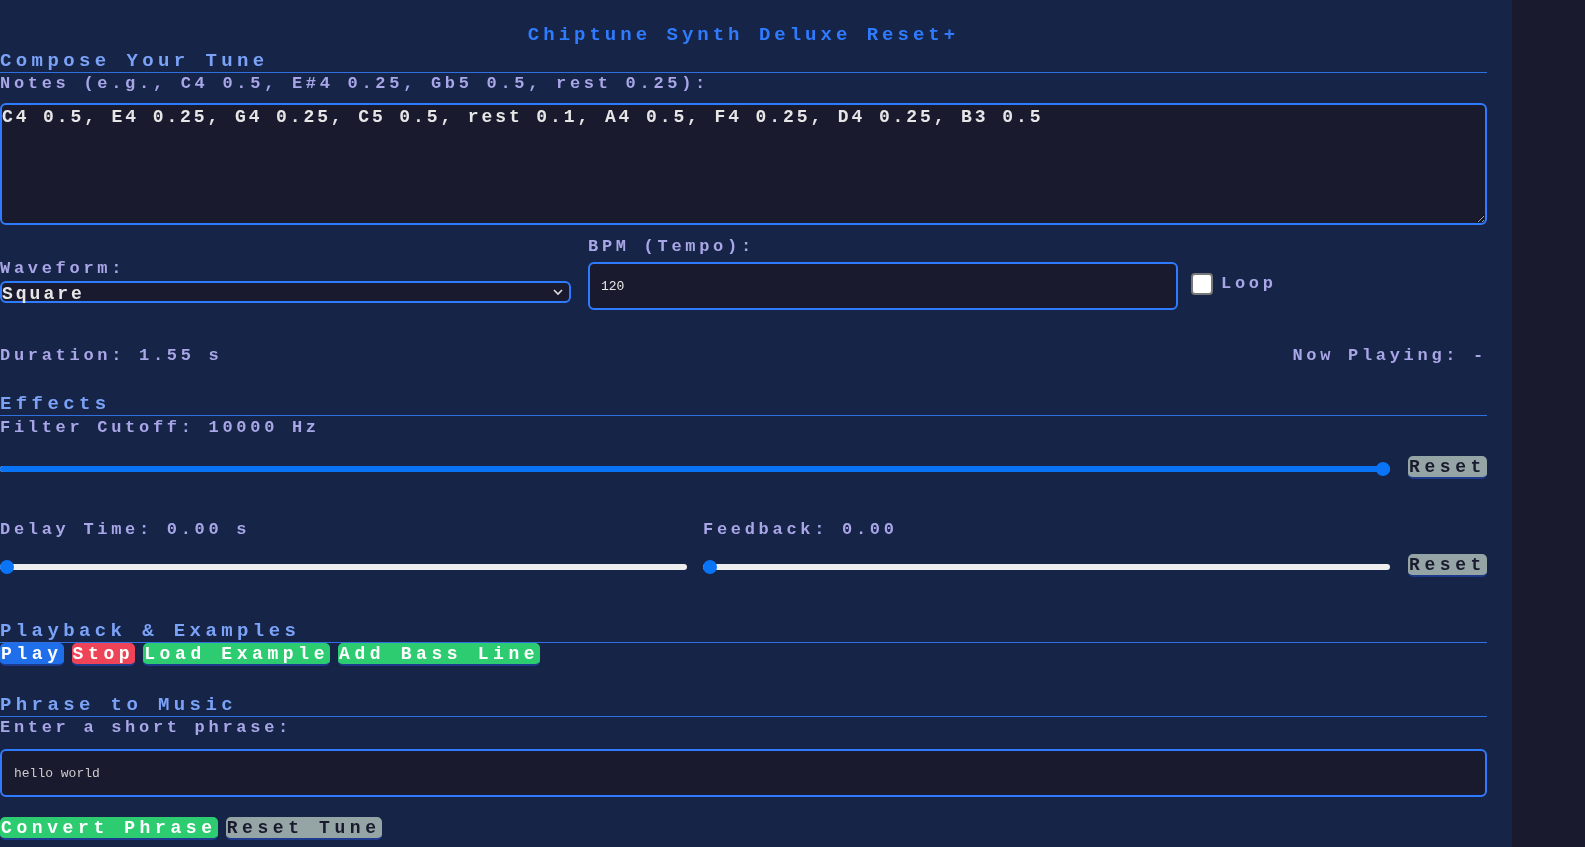  I want to click on section-heading: Compose Your Tune, so click(743, 61).